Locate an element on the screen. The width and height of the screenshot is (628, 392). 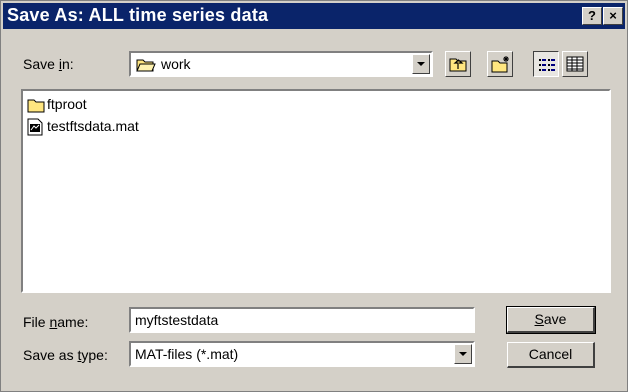
folder-icon is located at coordinates (36, 106).